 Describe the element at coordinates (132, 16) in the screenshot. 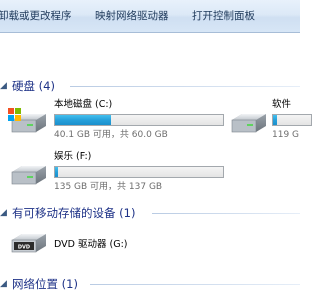

I see `map-network-drive-button: 映射网络驱动器` at that location.